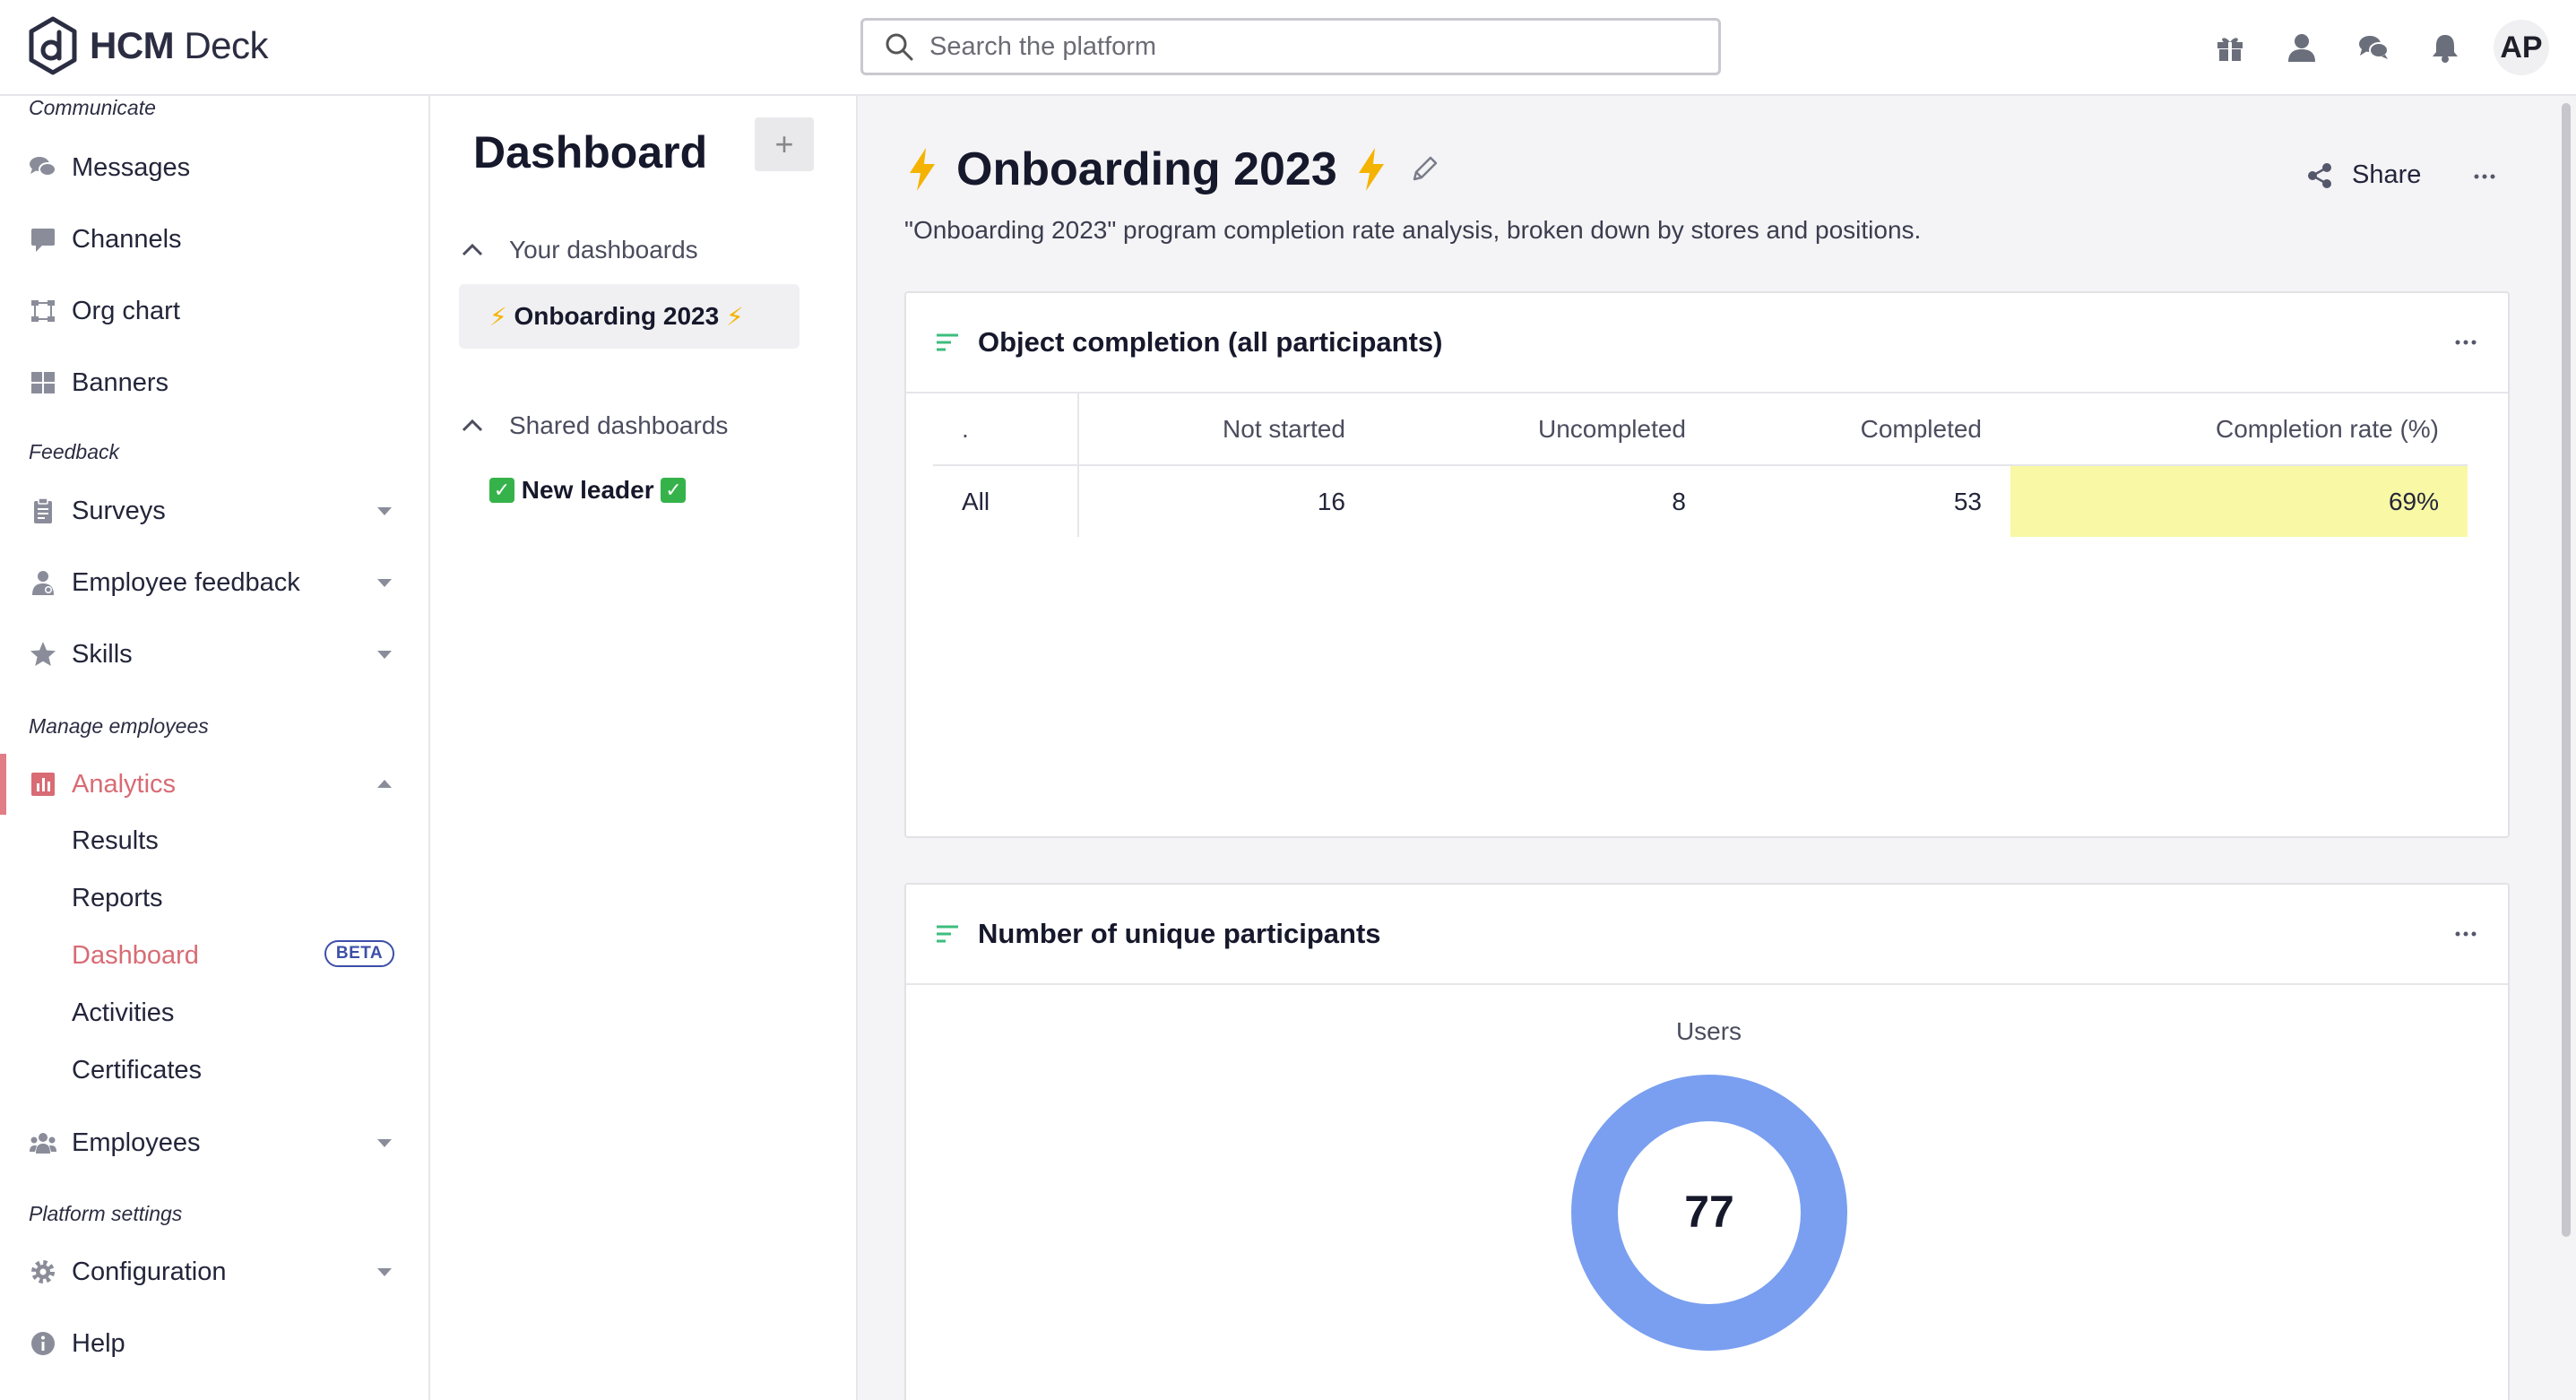 Image resolution: width=2576 pixels, height=1400 pixels. Describe the element at coordinates (2239, 429) in the screenshot. I see `column-header: Completion rate (%)` at that location.